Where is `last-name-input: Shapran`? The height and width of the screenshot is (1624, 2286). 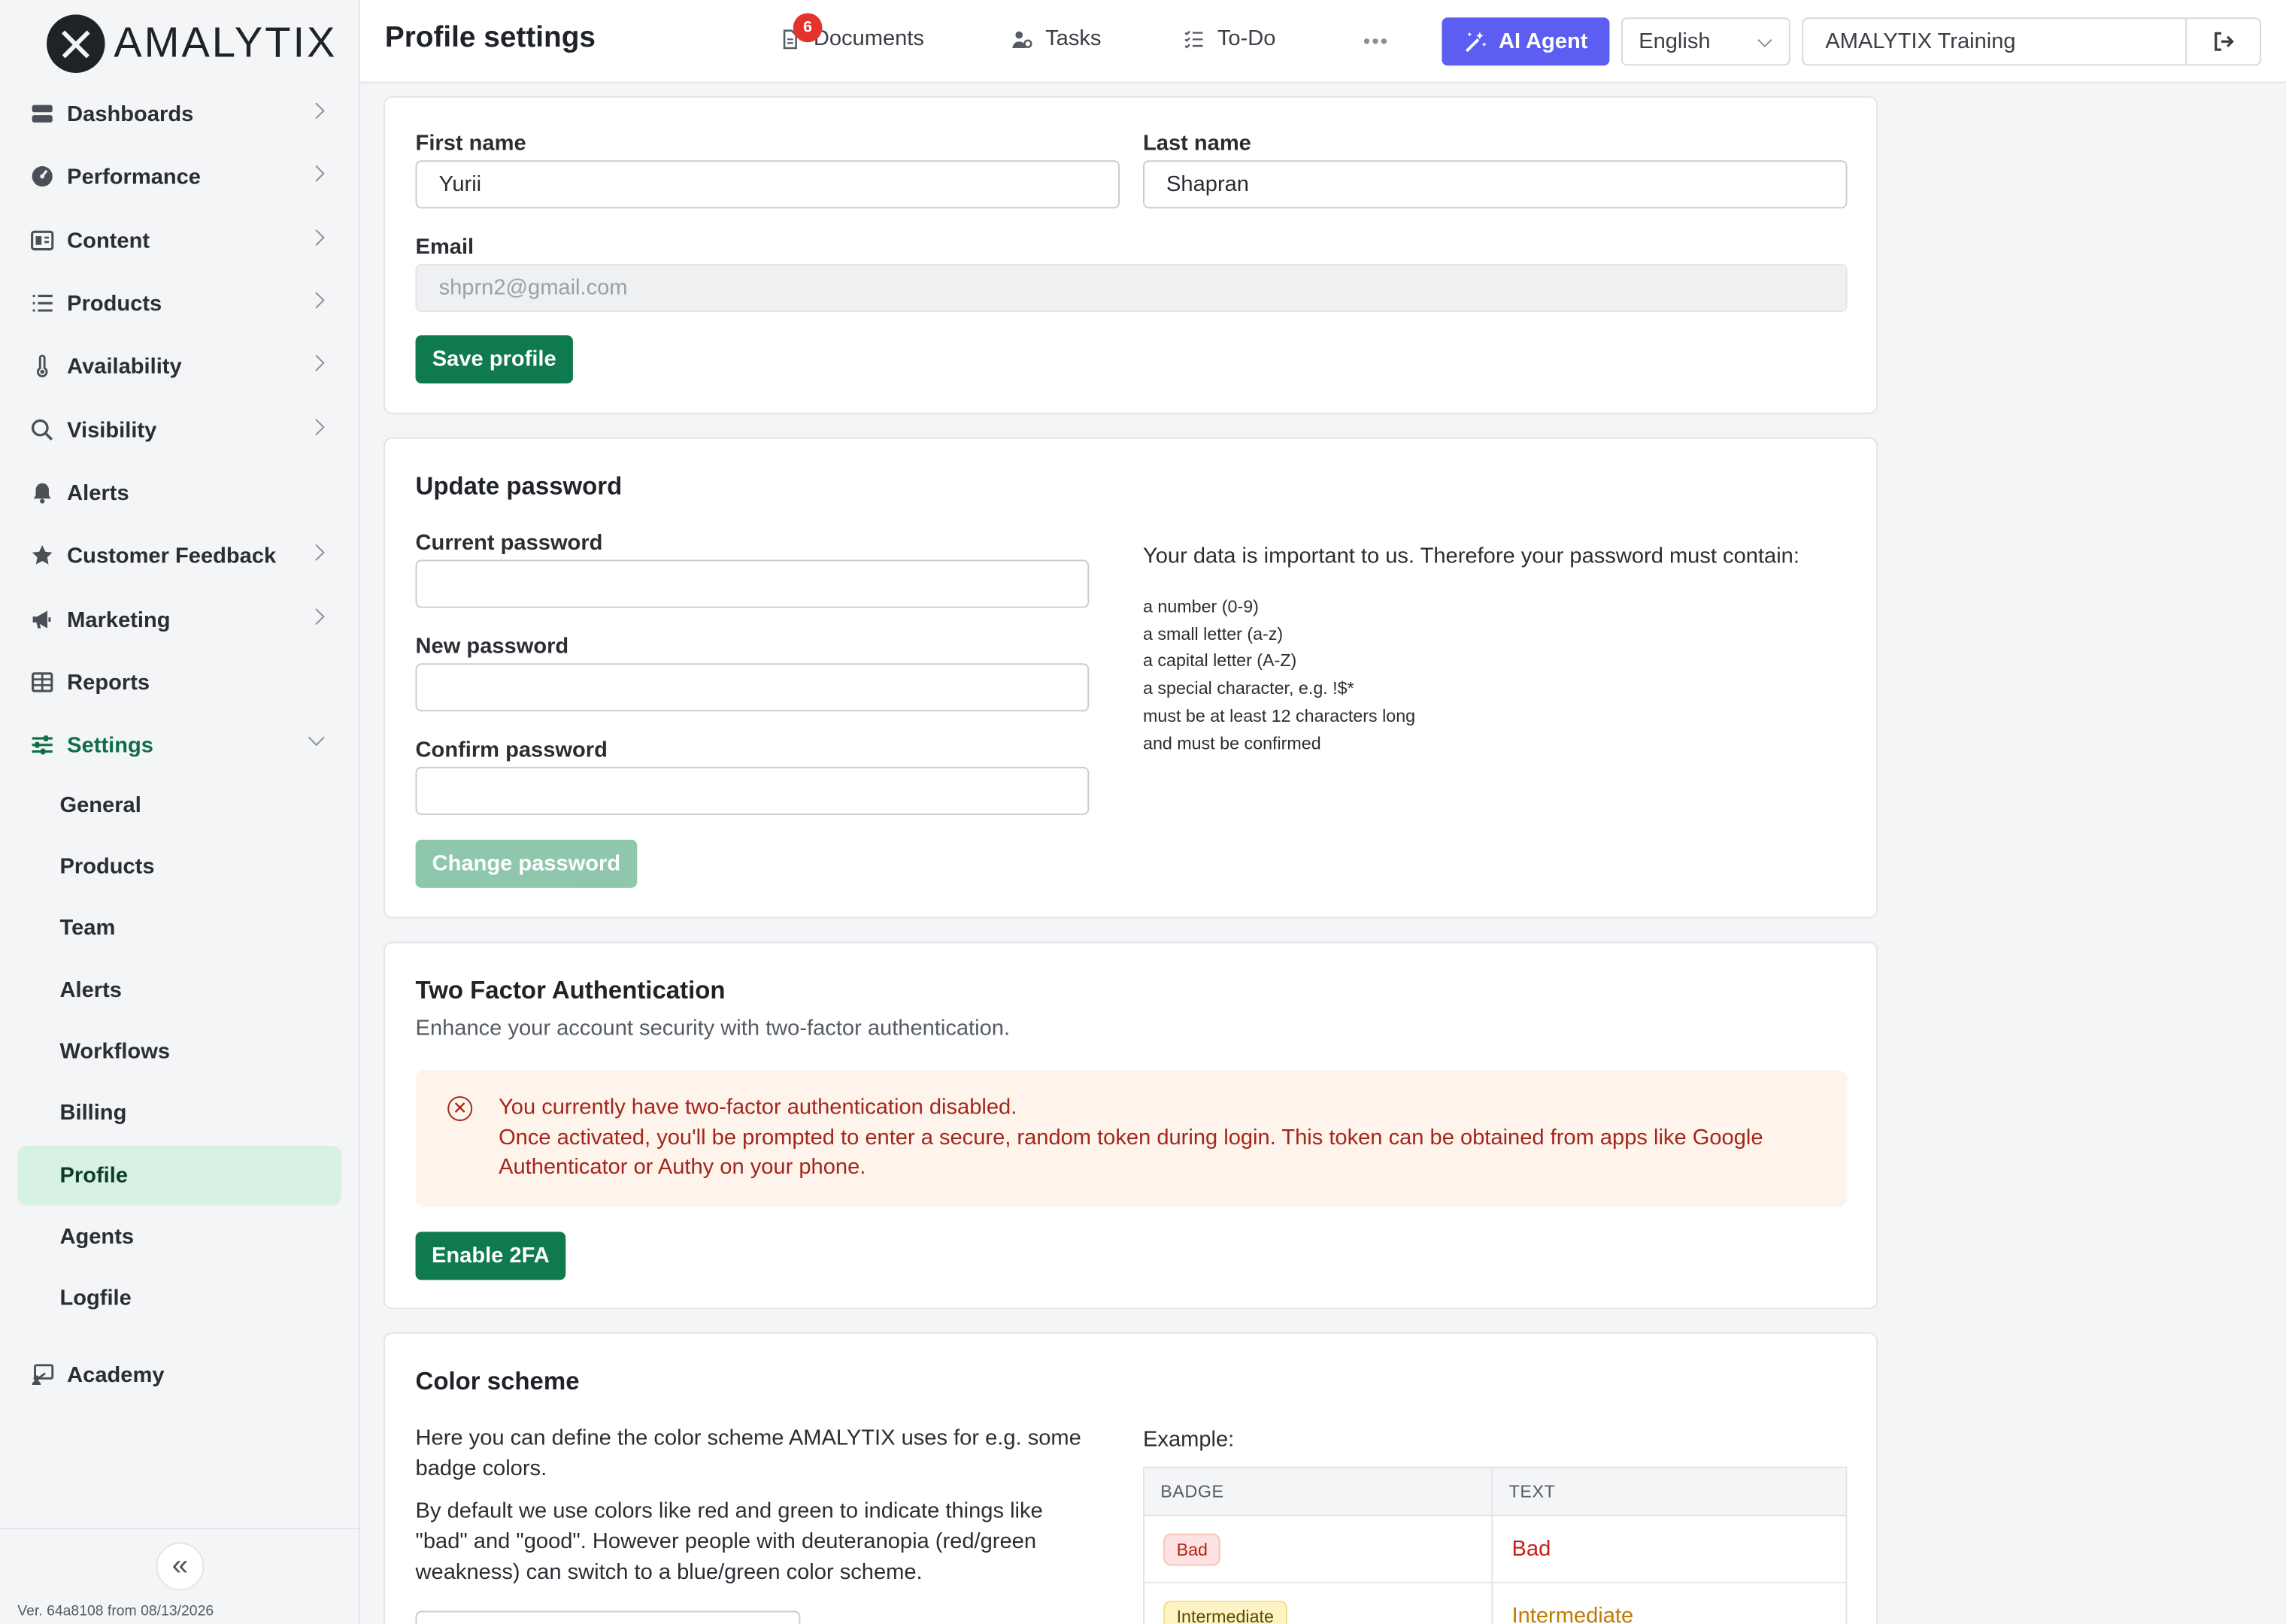 last-name-input: Shapran is located at coordinates (1495, 184).